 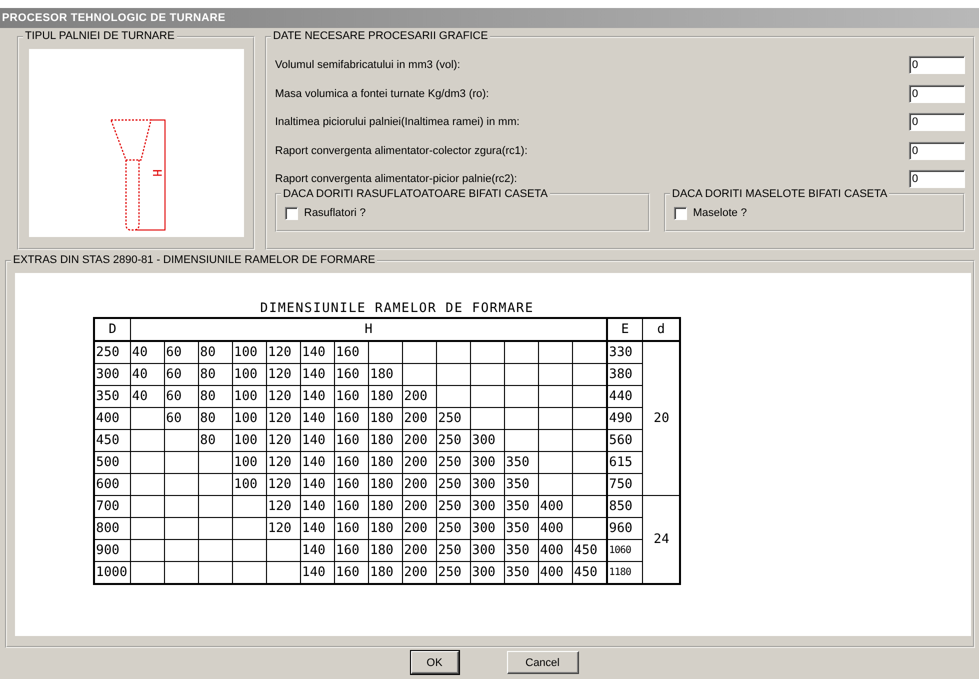 I want to click on table-cell: 600, so click(x=112, y=485).